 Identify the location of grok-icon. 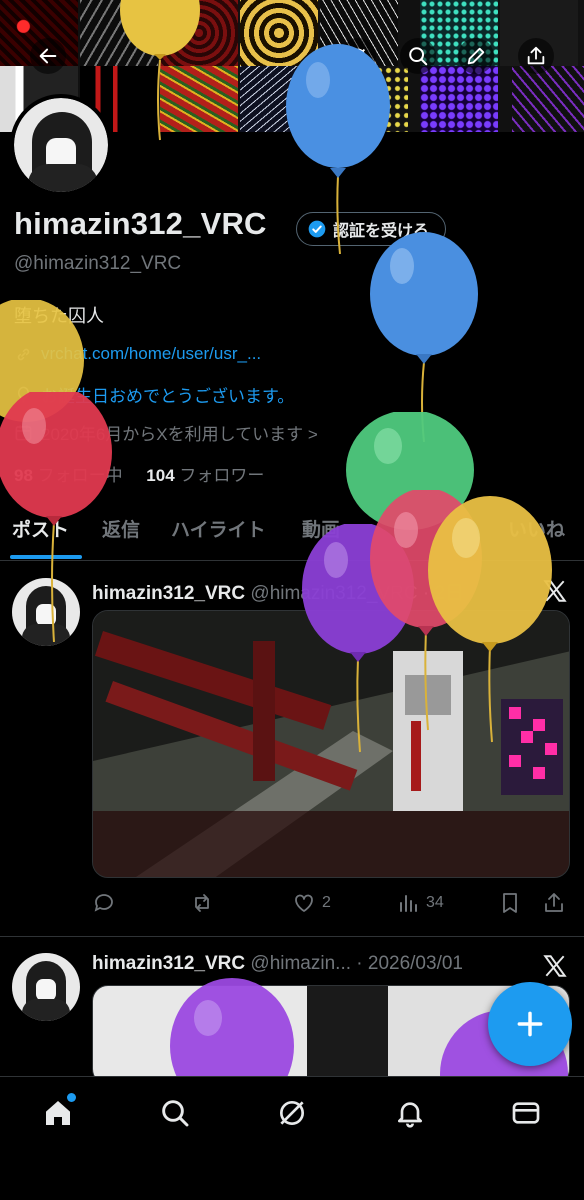
(292, 1113).